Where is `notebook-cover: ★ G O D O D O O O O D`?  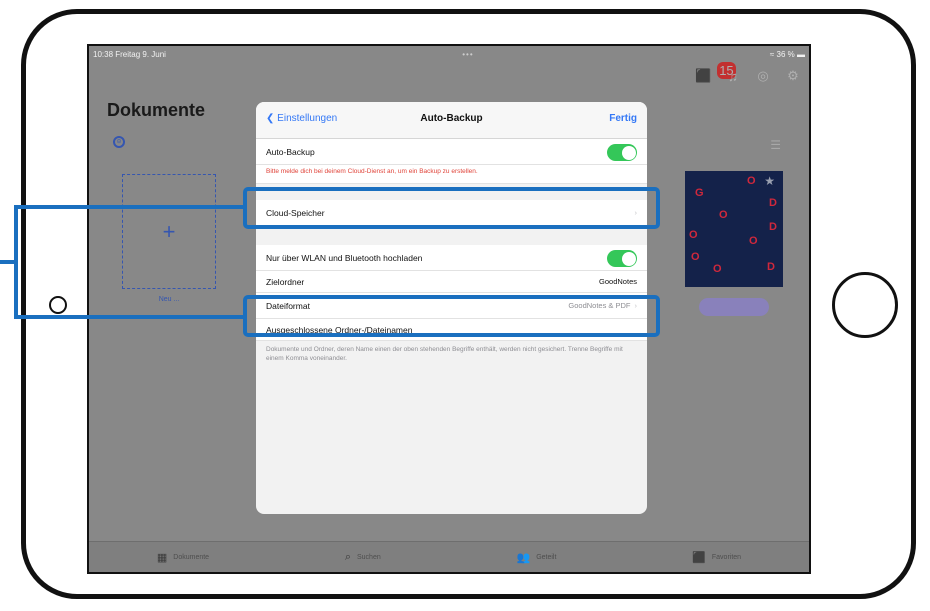 notebook-cover: ★ G O D O D O O O O D is located at coordinates (734, 229).